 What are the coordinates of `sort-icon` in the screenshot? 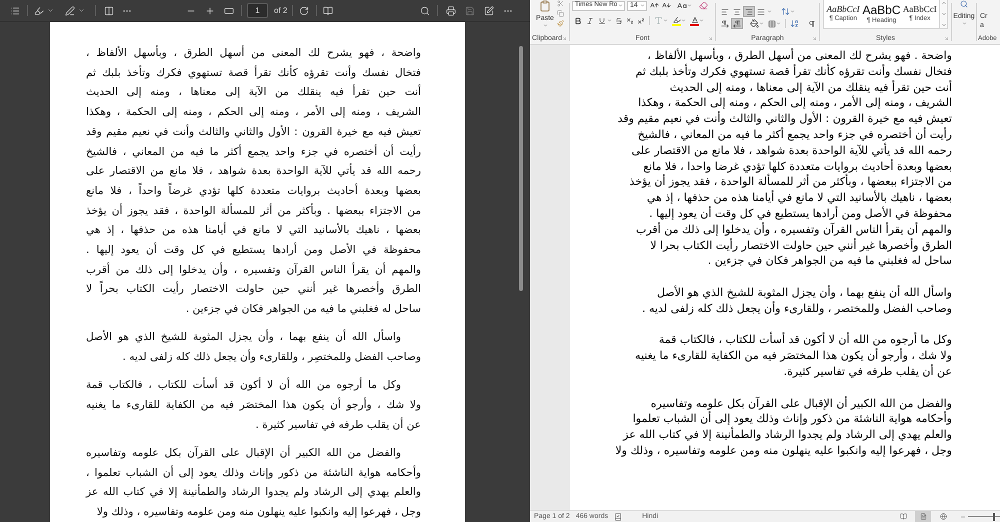 It's located at (794, 23).